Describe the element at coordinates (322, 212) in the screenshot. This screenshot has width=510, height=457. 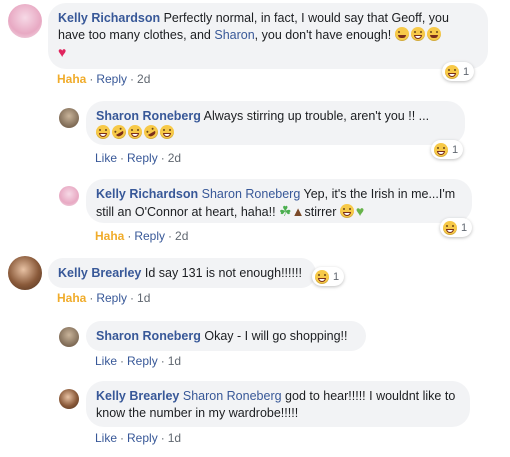
I see `comment-text: stirrer` at that location.